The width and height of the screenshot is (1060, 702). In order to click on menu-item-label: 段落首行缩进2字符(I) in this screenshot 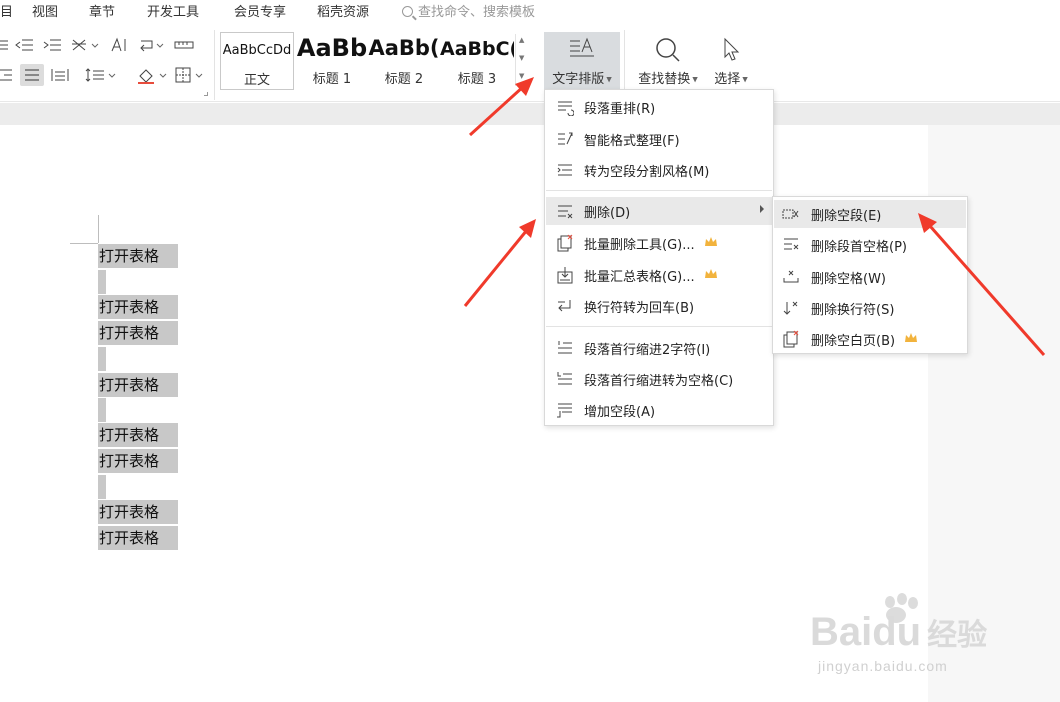, I will do `click(647, 350)`.